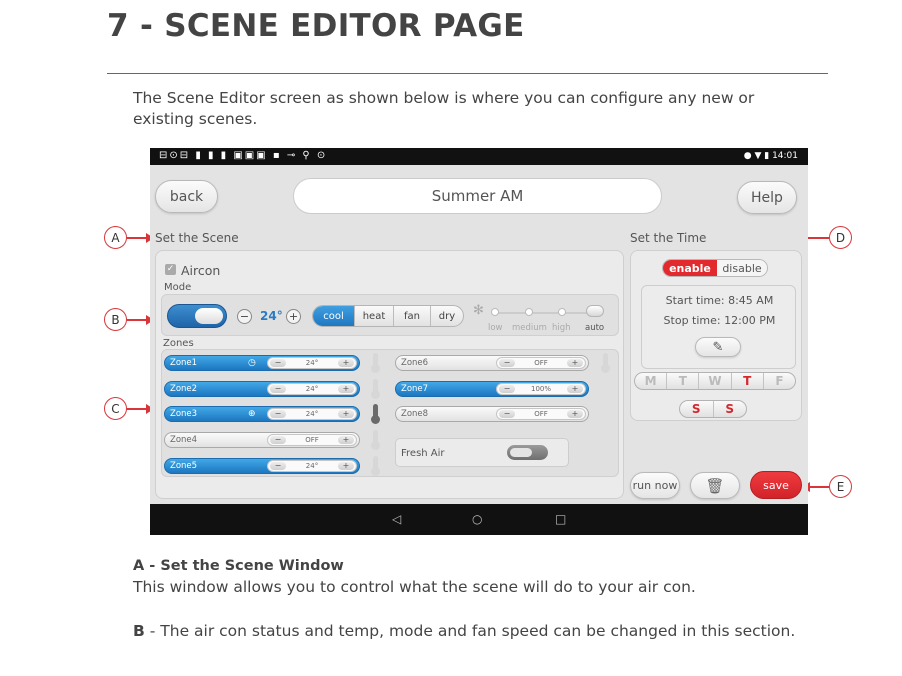 The height and width of the screenshot is (676, 902). I want to click on zone-5-control: −24° +, so click(312, 466).